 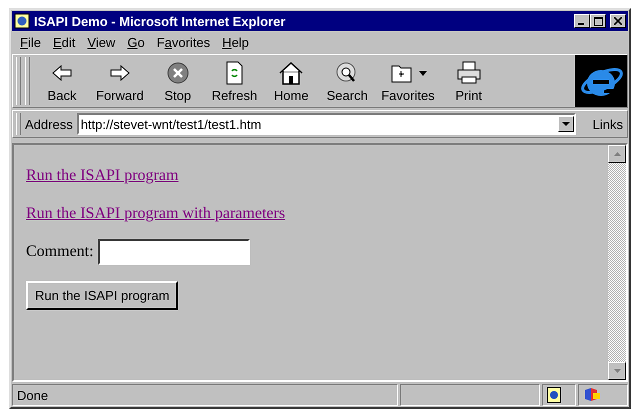 I want to click on close-button, so click(x=618, y=21).